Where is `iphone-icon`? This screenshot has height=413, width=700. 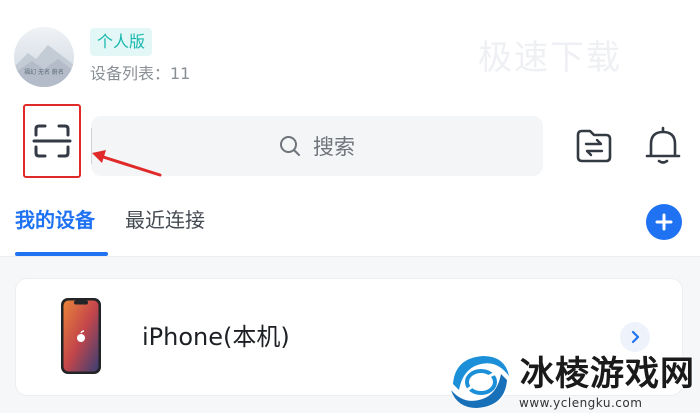
iphone-icon is located at coordinates (81, 336).